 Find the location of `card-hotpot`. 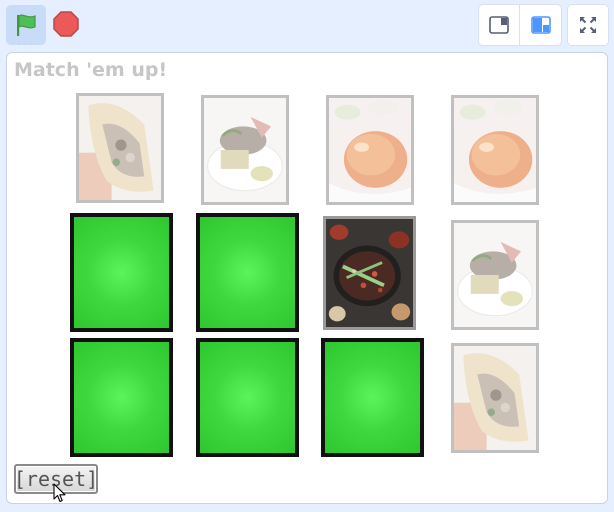

card-hotpot is located at coordinates (369, 273).